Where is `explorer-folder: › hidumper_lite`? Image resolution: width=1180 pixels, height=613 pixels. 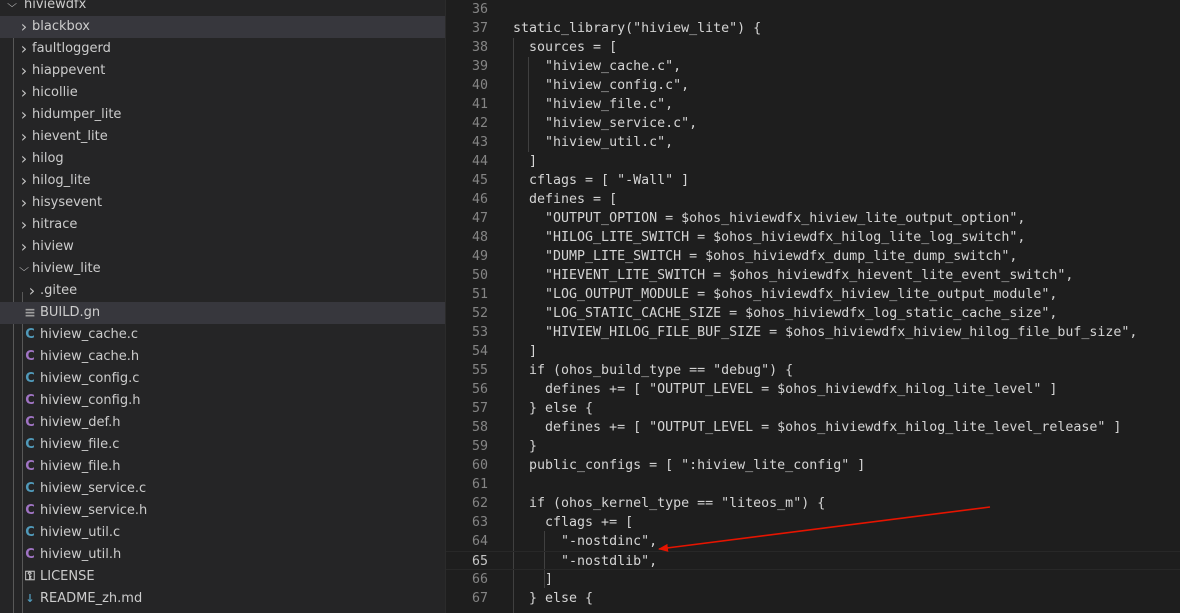 explorer-folder: › hidumper_lite is located at coordinates (222, 115).